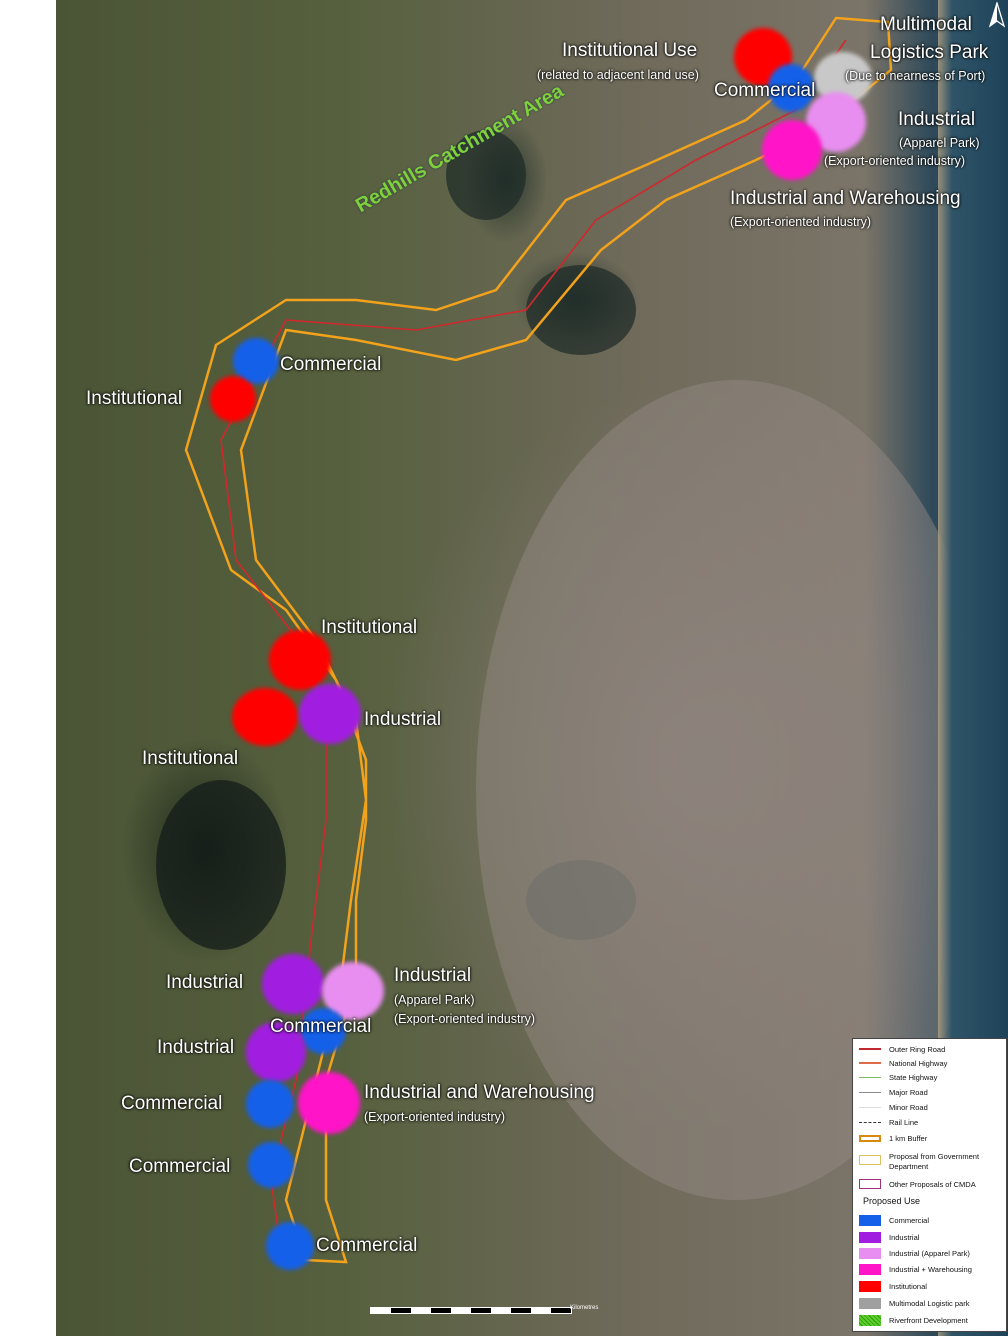 The width and height of the screenshot is (1008, 1344). What do you see at coordinates (630, 50) in the screenshot?
I see `map-label: Institutional Use` at bounding box center [630, 50].